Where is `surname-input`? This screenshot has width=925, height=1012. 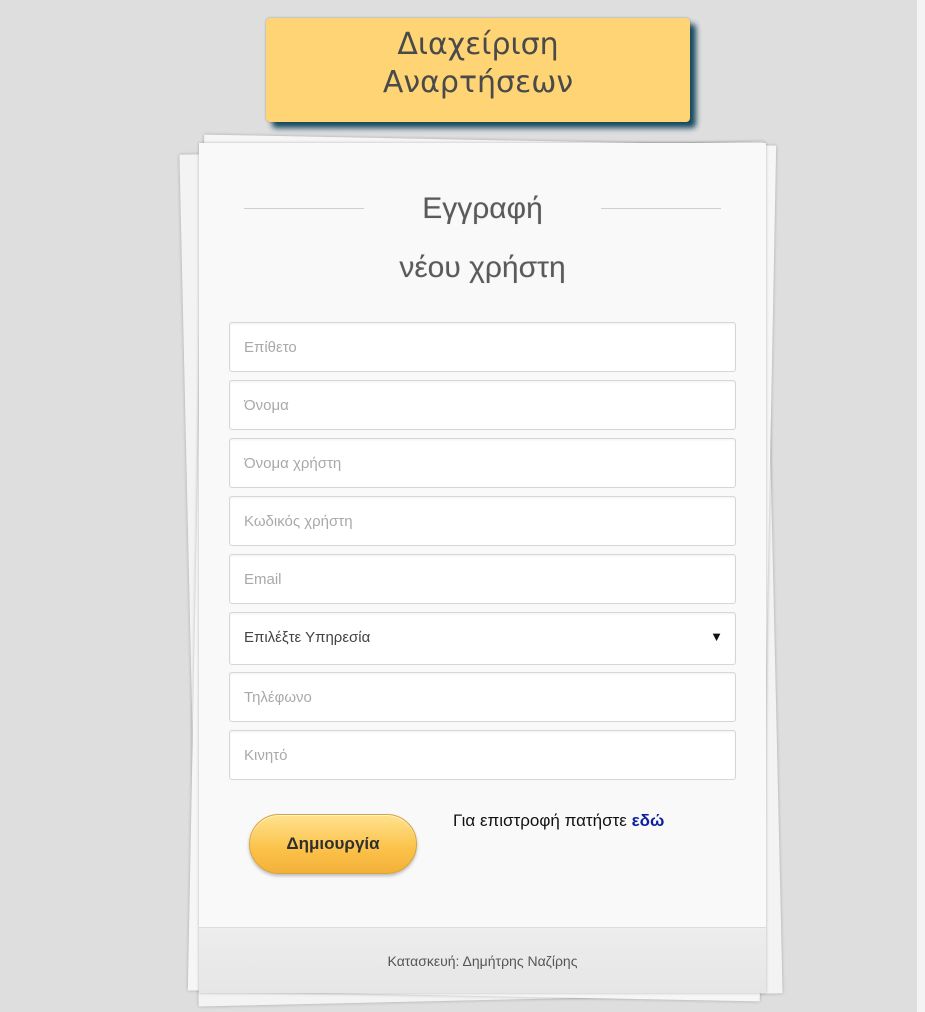 surname-input is located at coordinates (482, 347).